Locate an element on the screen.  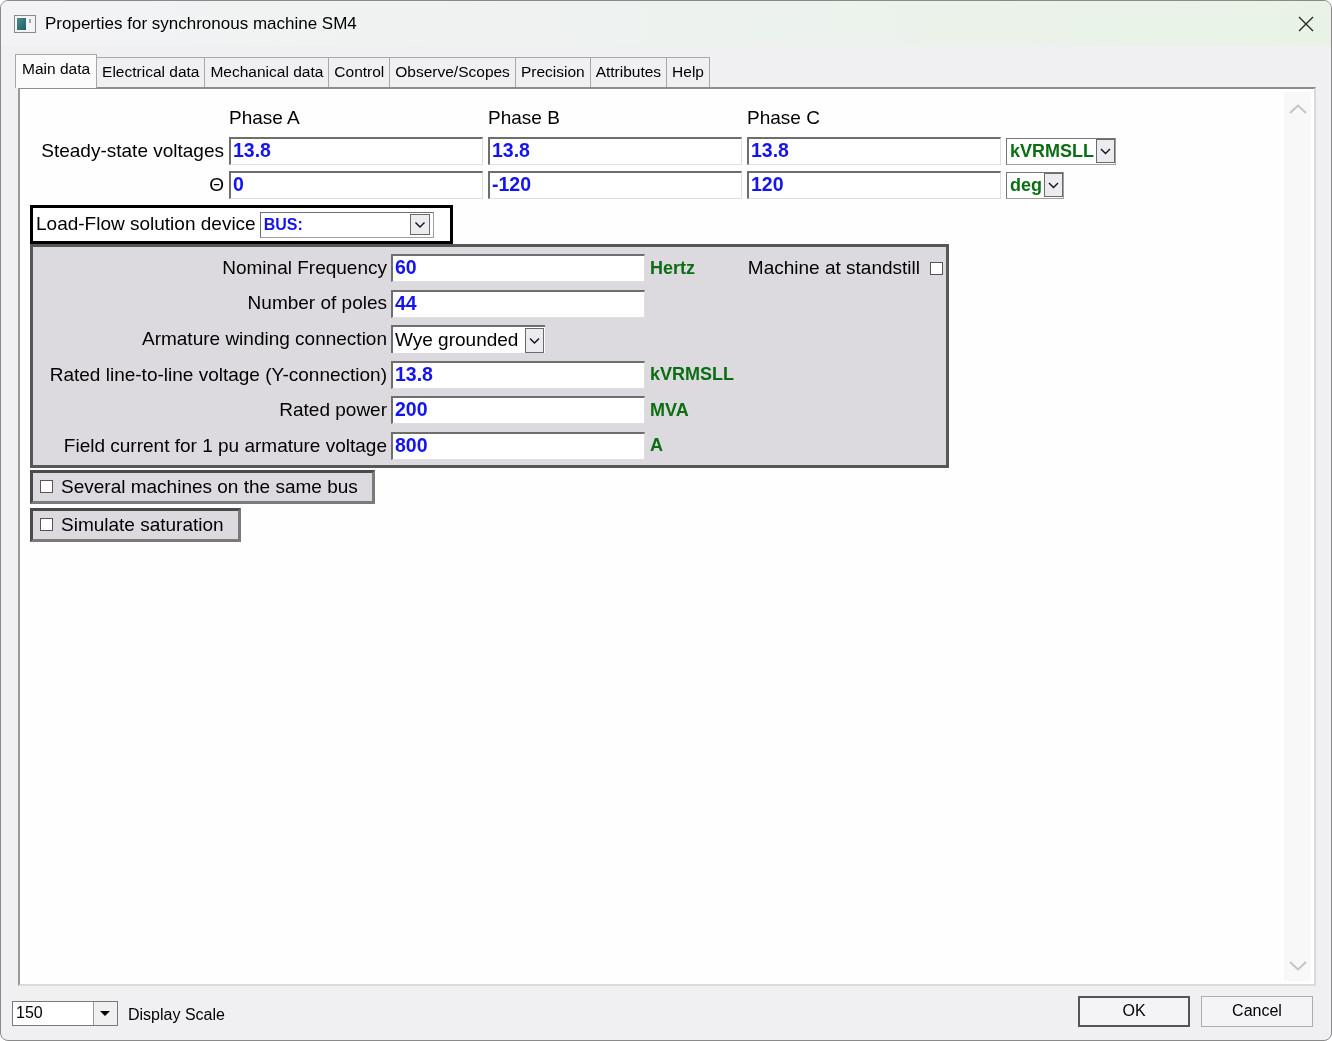
caret-down-icon is located at coordinates (105, 1013).